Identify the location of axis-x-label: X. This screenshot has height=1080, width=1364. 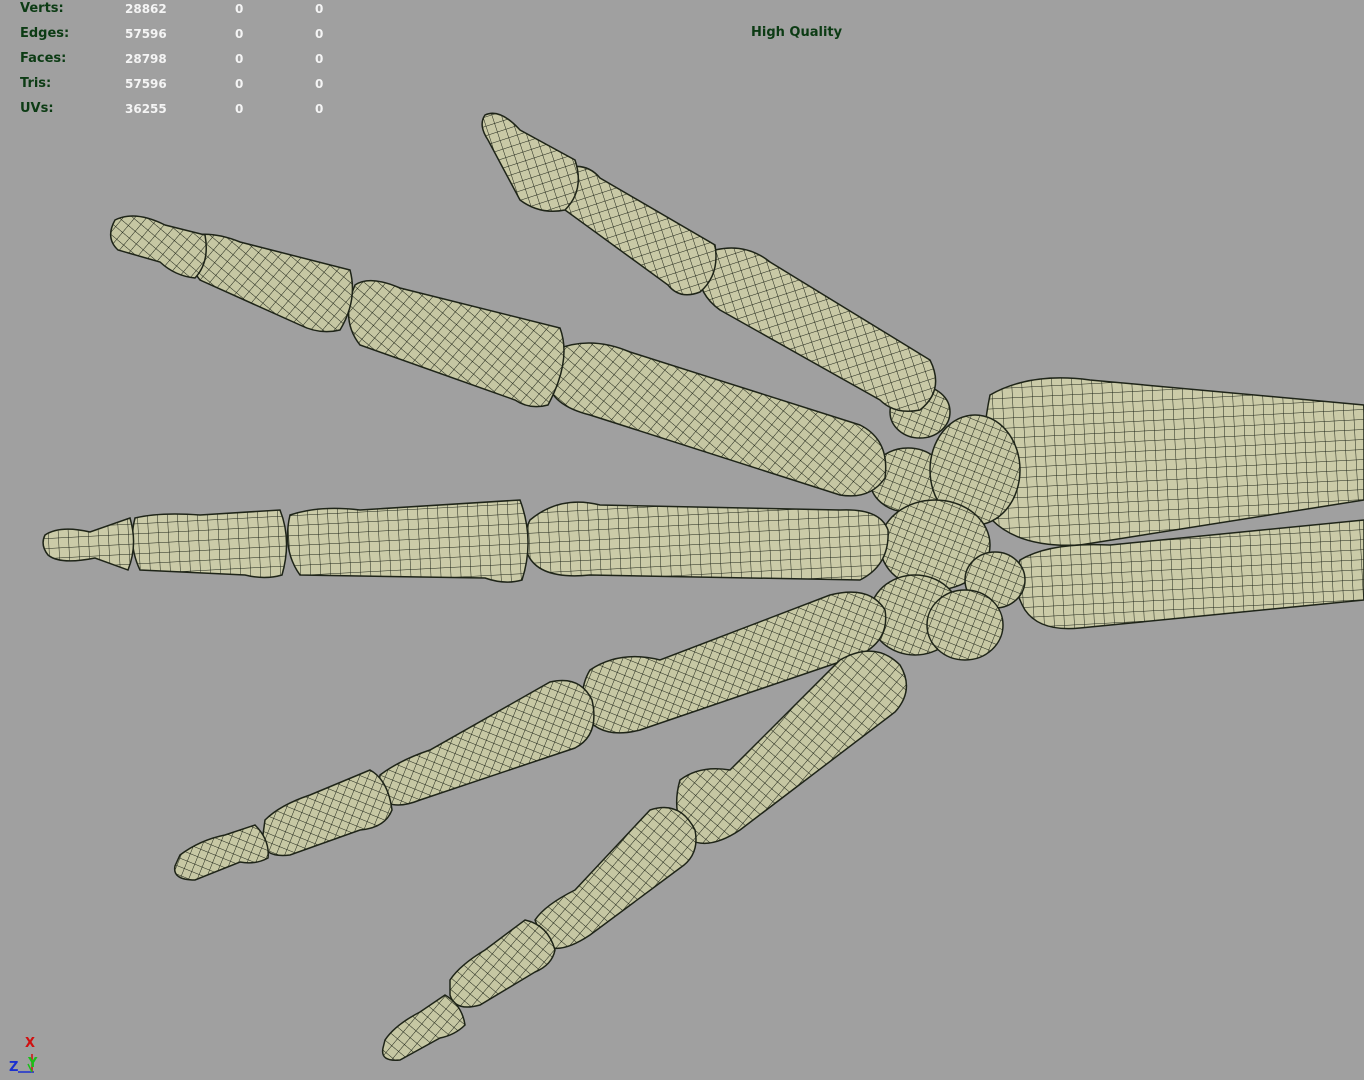
(30, 1043).